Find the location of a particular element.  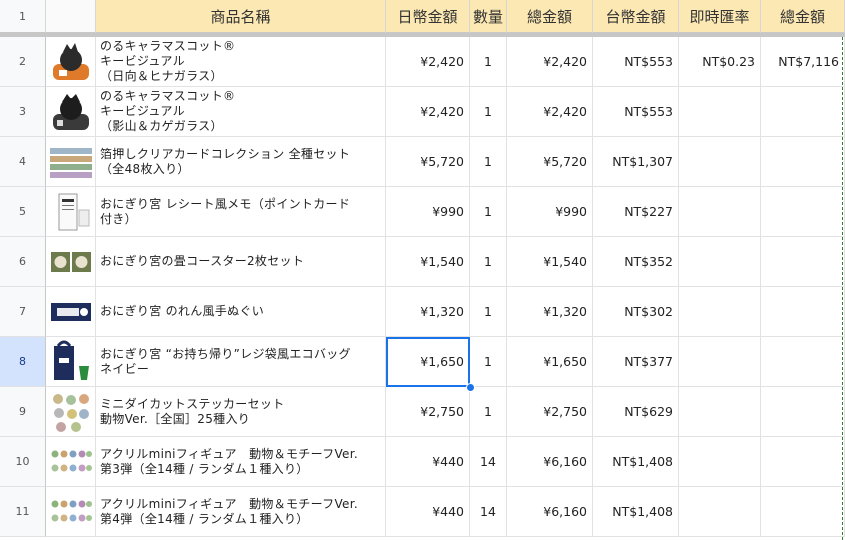

header-quantity: 數量 is located at coordinates (488, 16).